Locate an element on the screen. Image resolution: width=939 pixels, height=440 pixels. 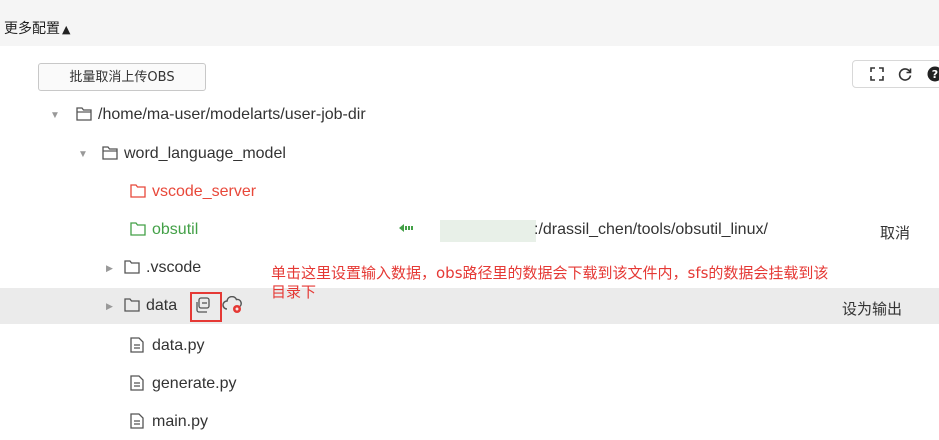
tree-node-label: .vscode is located at coordinates (173, 268).